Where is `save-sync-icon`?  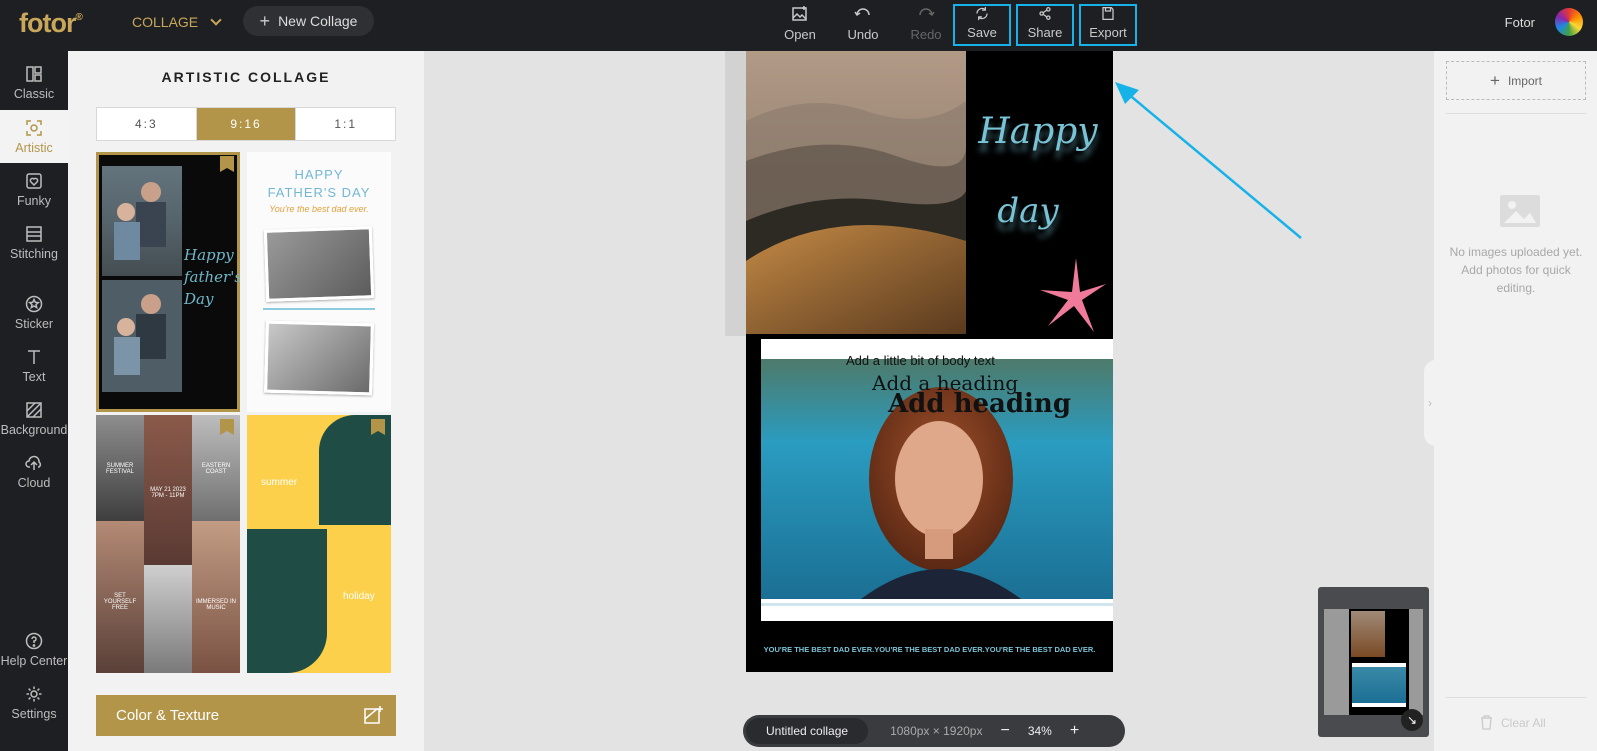
save-sync-icon is located at coordinates (982, 13).